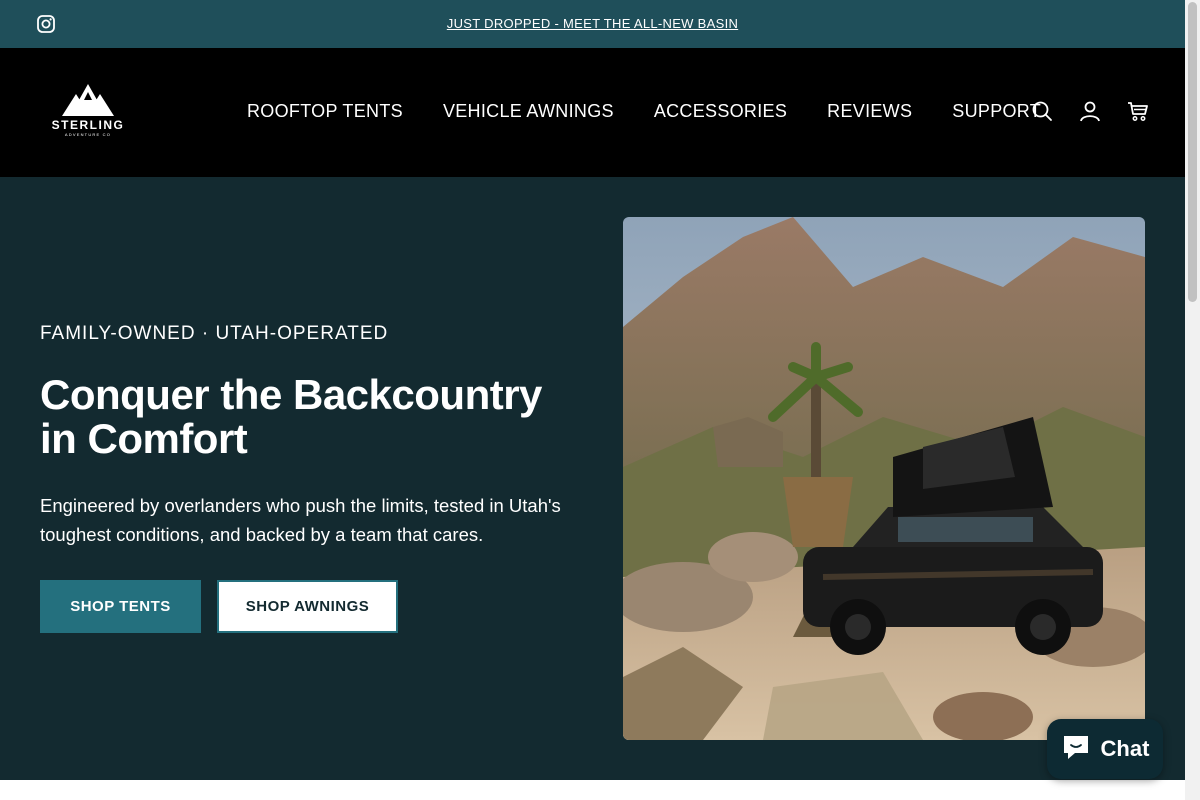  I want to click on hero-headline: Conquer the Backcountry in Comfort, so click(291, 416).